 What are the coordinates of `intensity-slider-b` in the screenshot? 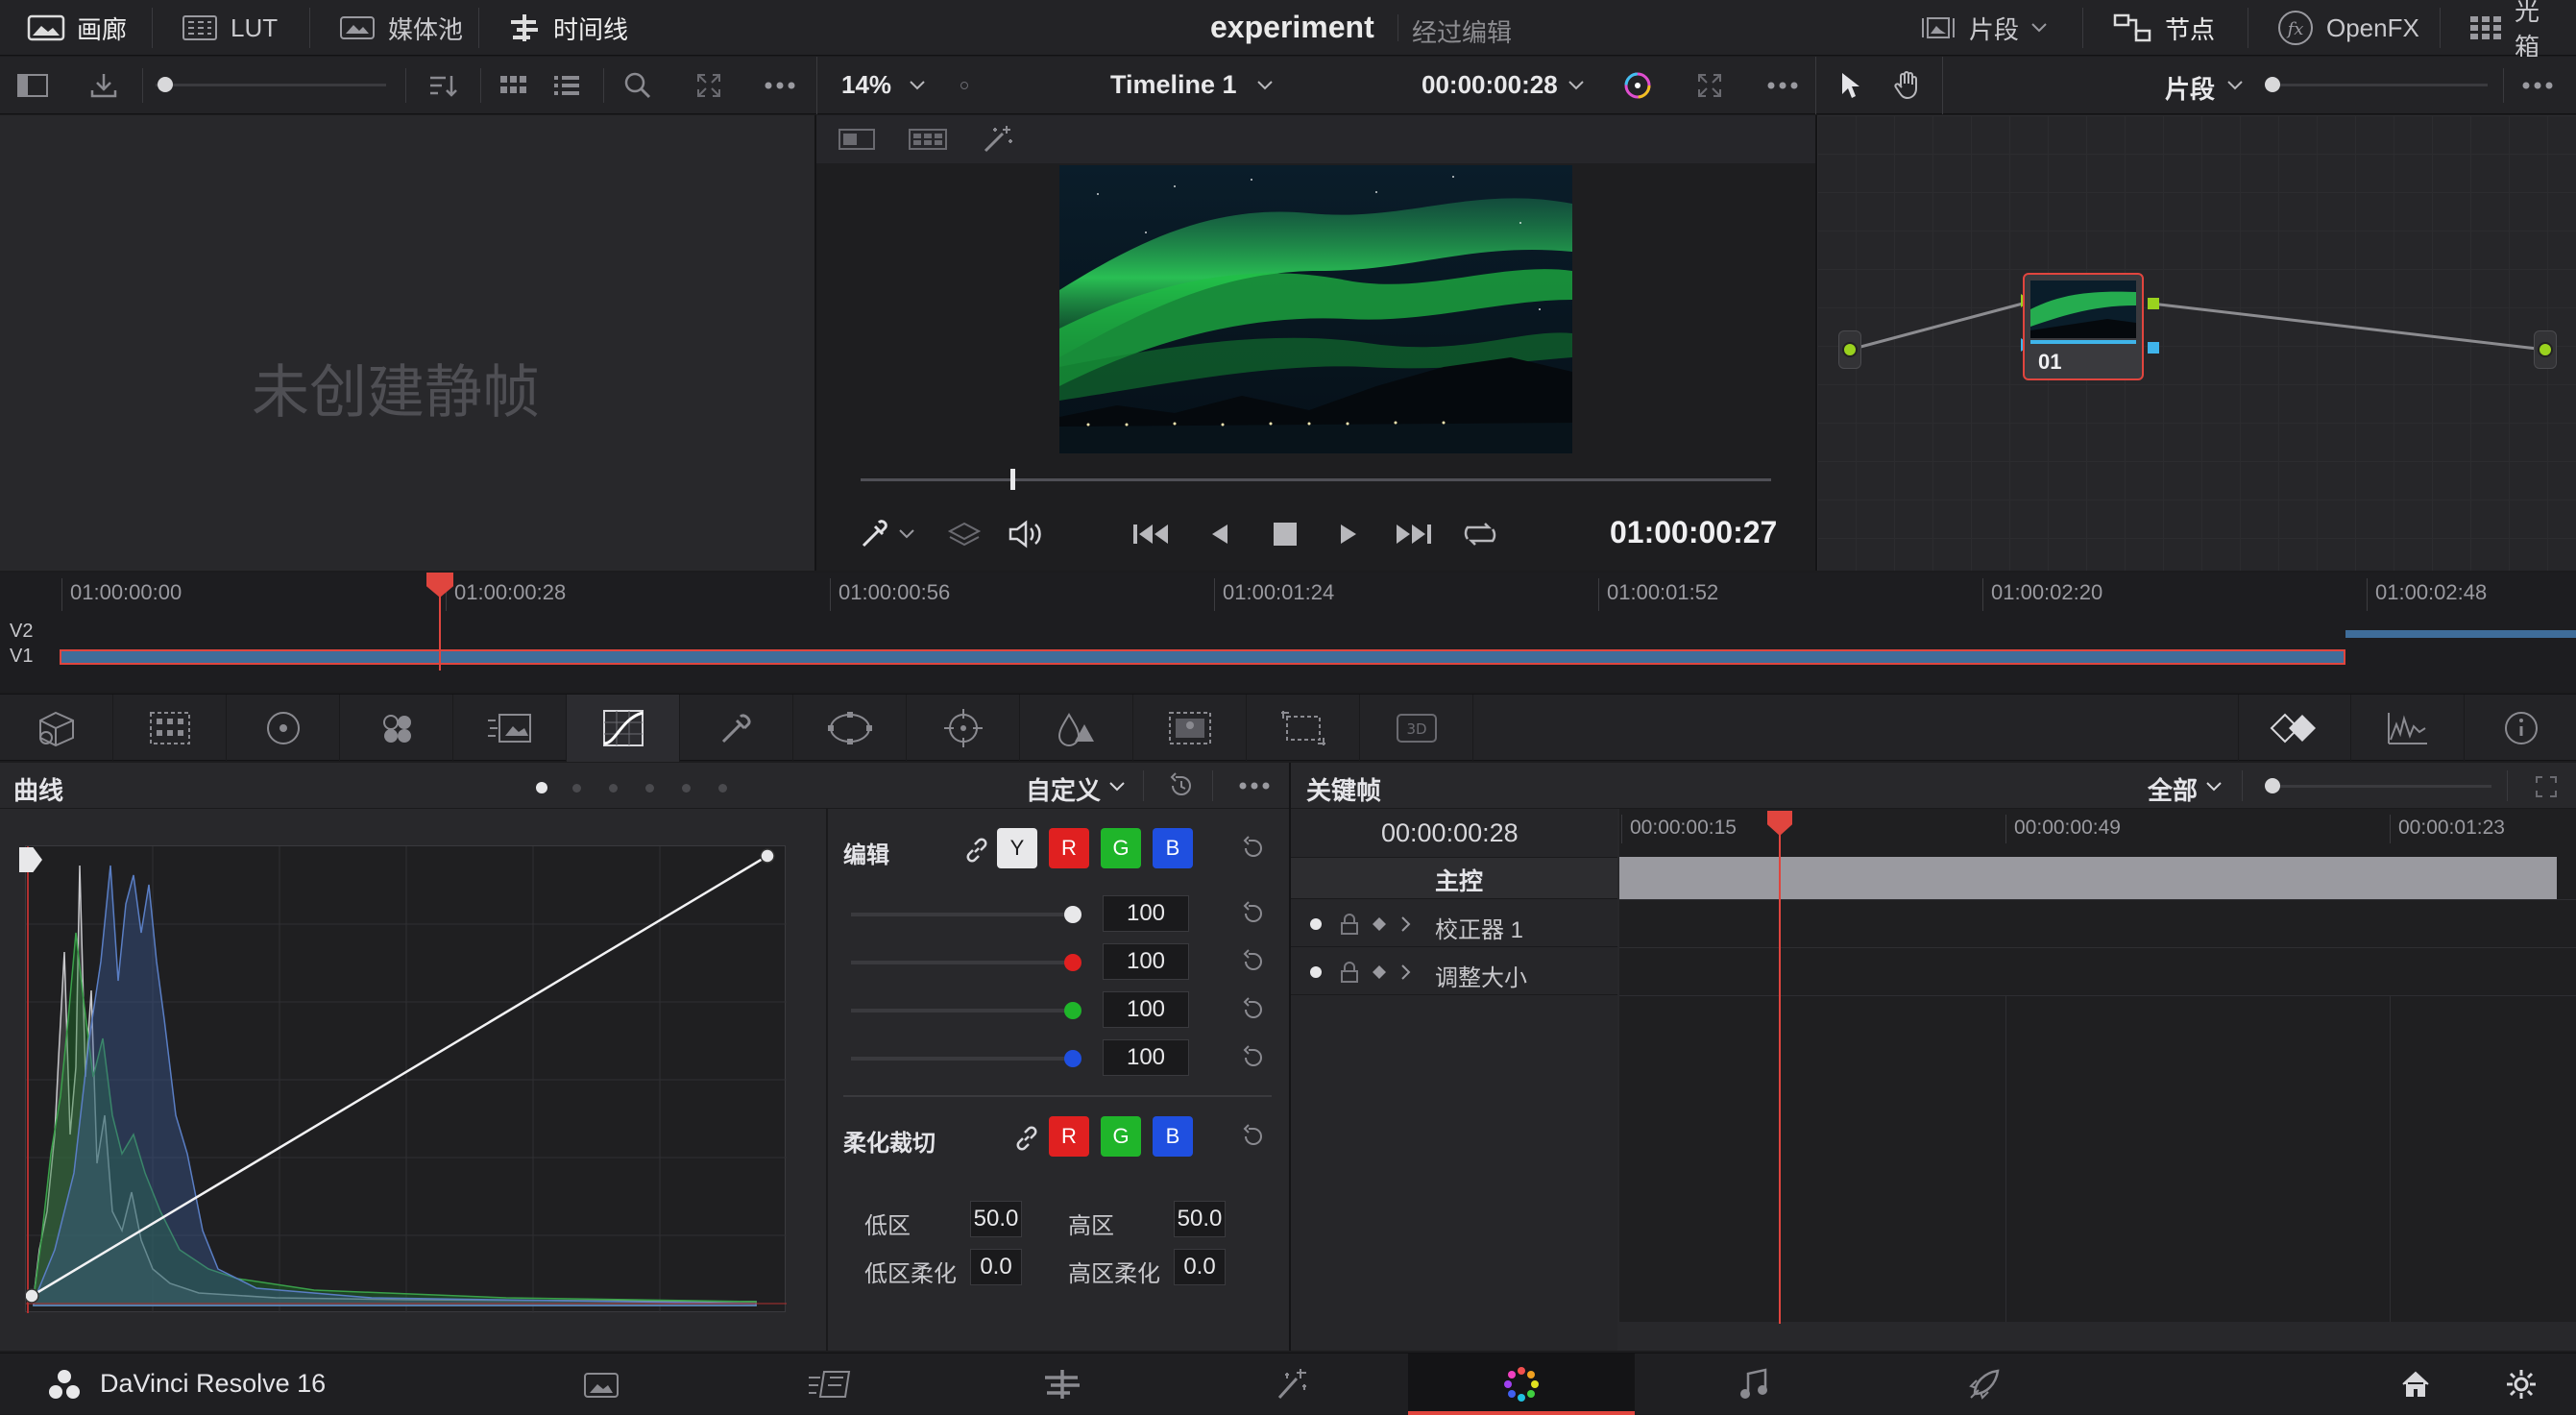 It's located at (963, 1059).